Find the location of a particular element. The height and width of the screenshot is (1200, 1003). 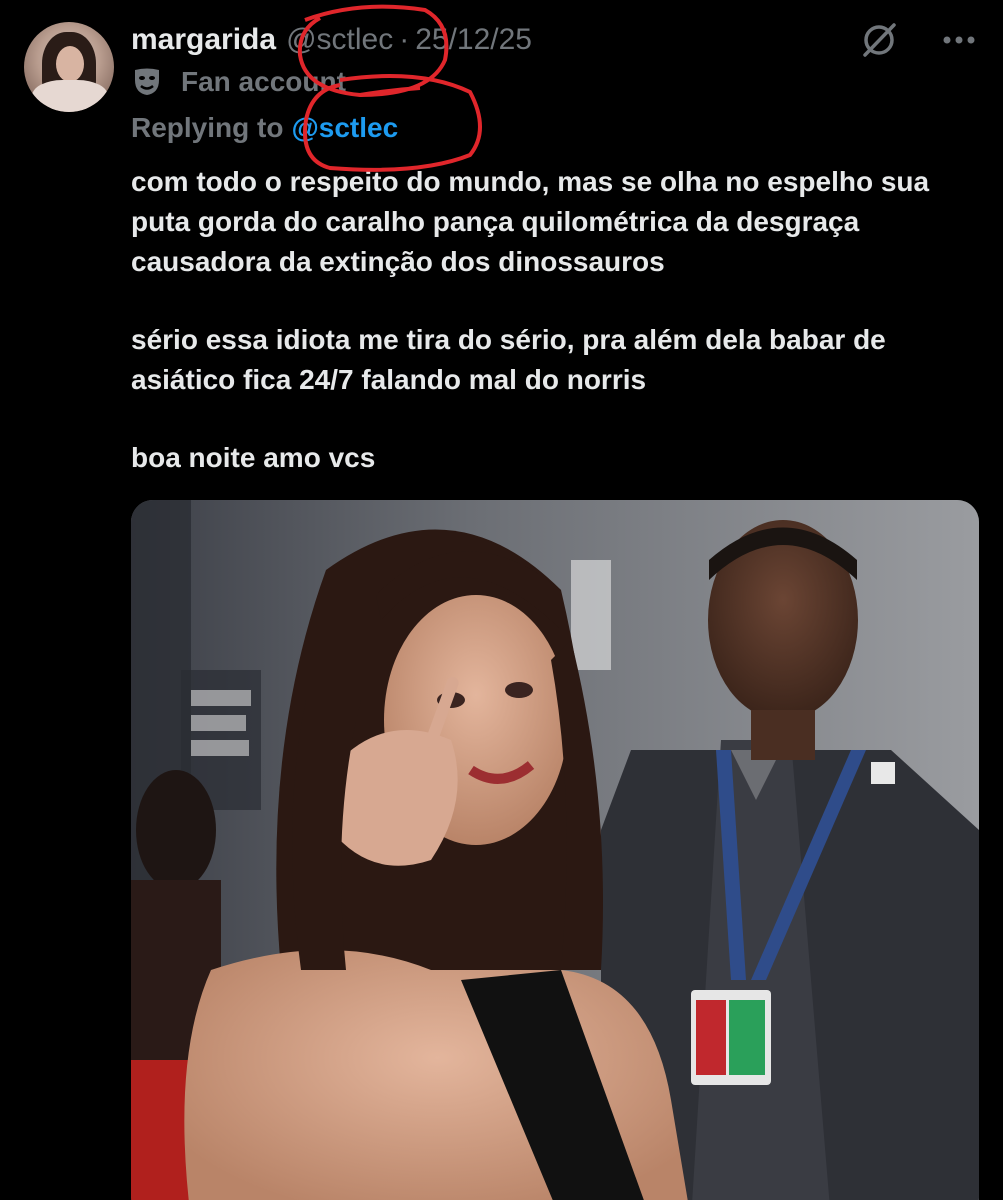

account-label: Fan account is located at coordinates (238, 82).